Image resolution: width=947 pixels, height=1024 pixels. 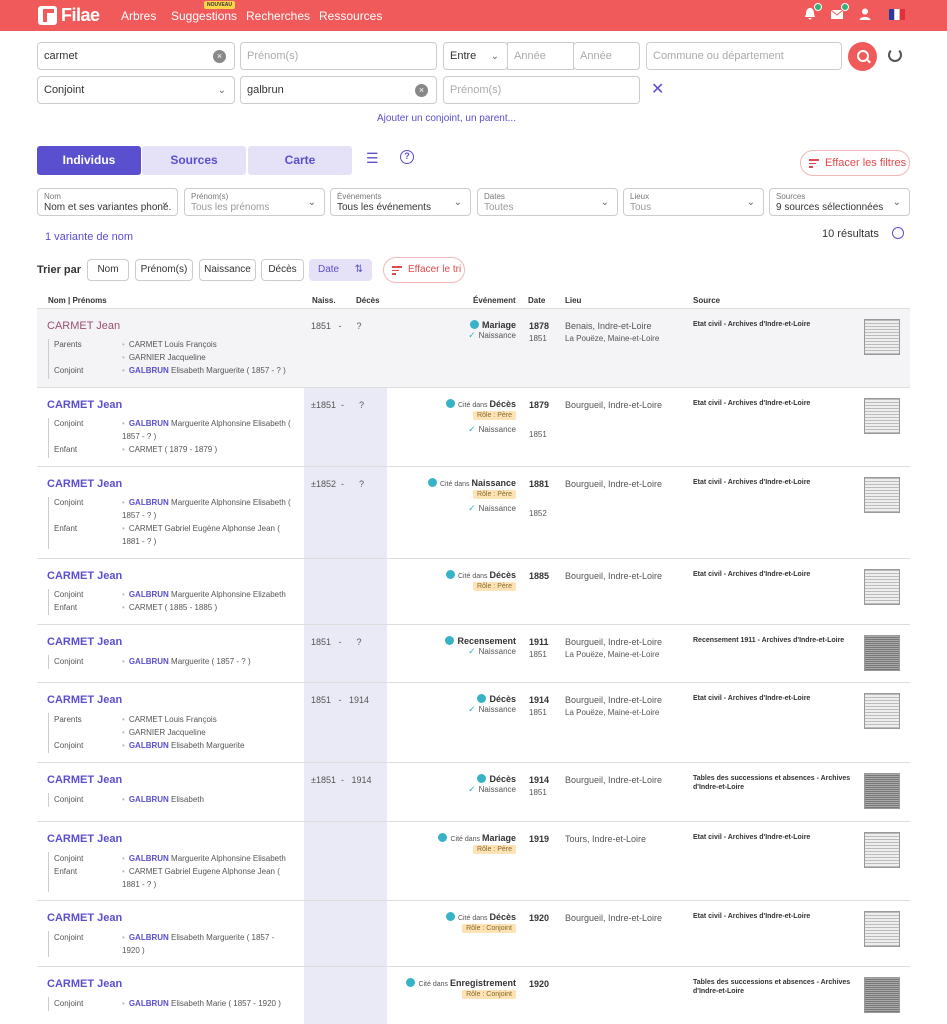 What do you see at coordinates (69, 15) in the screenshot?
I see `filae-logo: Filae` at bounding box center [69, 15].